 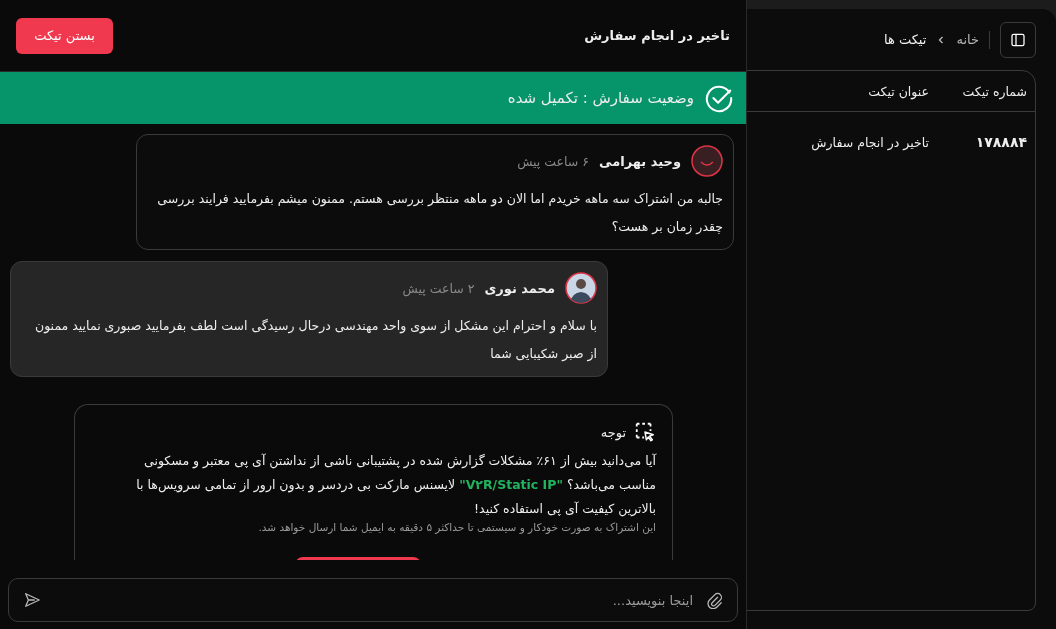 I want to click on chat-title: تاخیر در انجام سفارش, so click(x=657, y=35).